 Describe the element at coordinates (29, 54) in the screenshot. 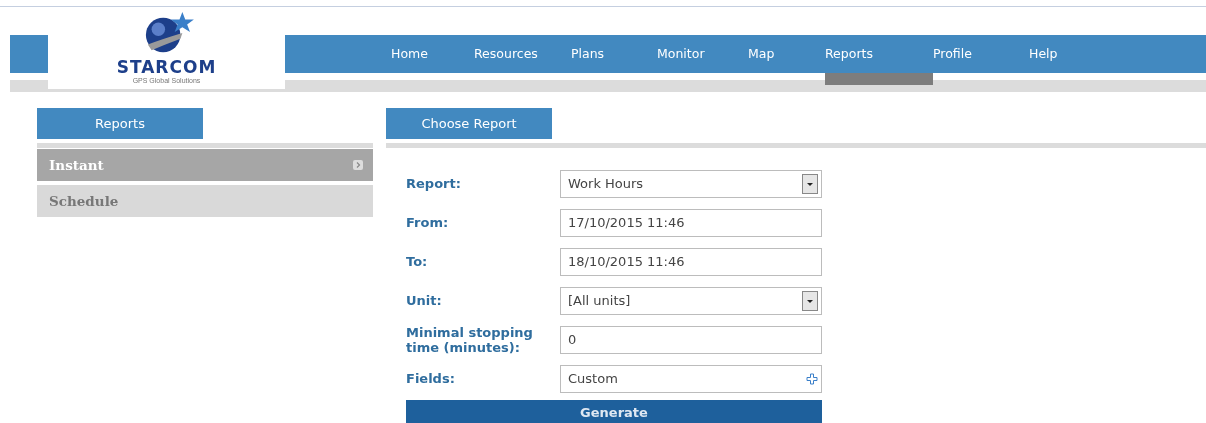

I see `header-bar` at that location.